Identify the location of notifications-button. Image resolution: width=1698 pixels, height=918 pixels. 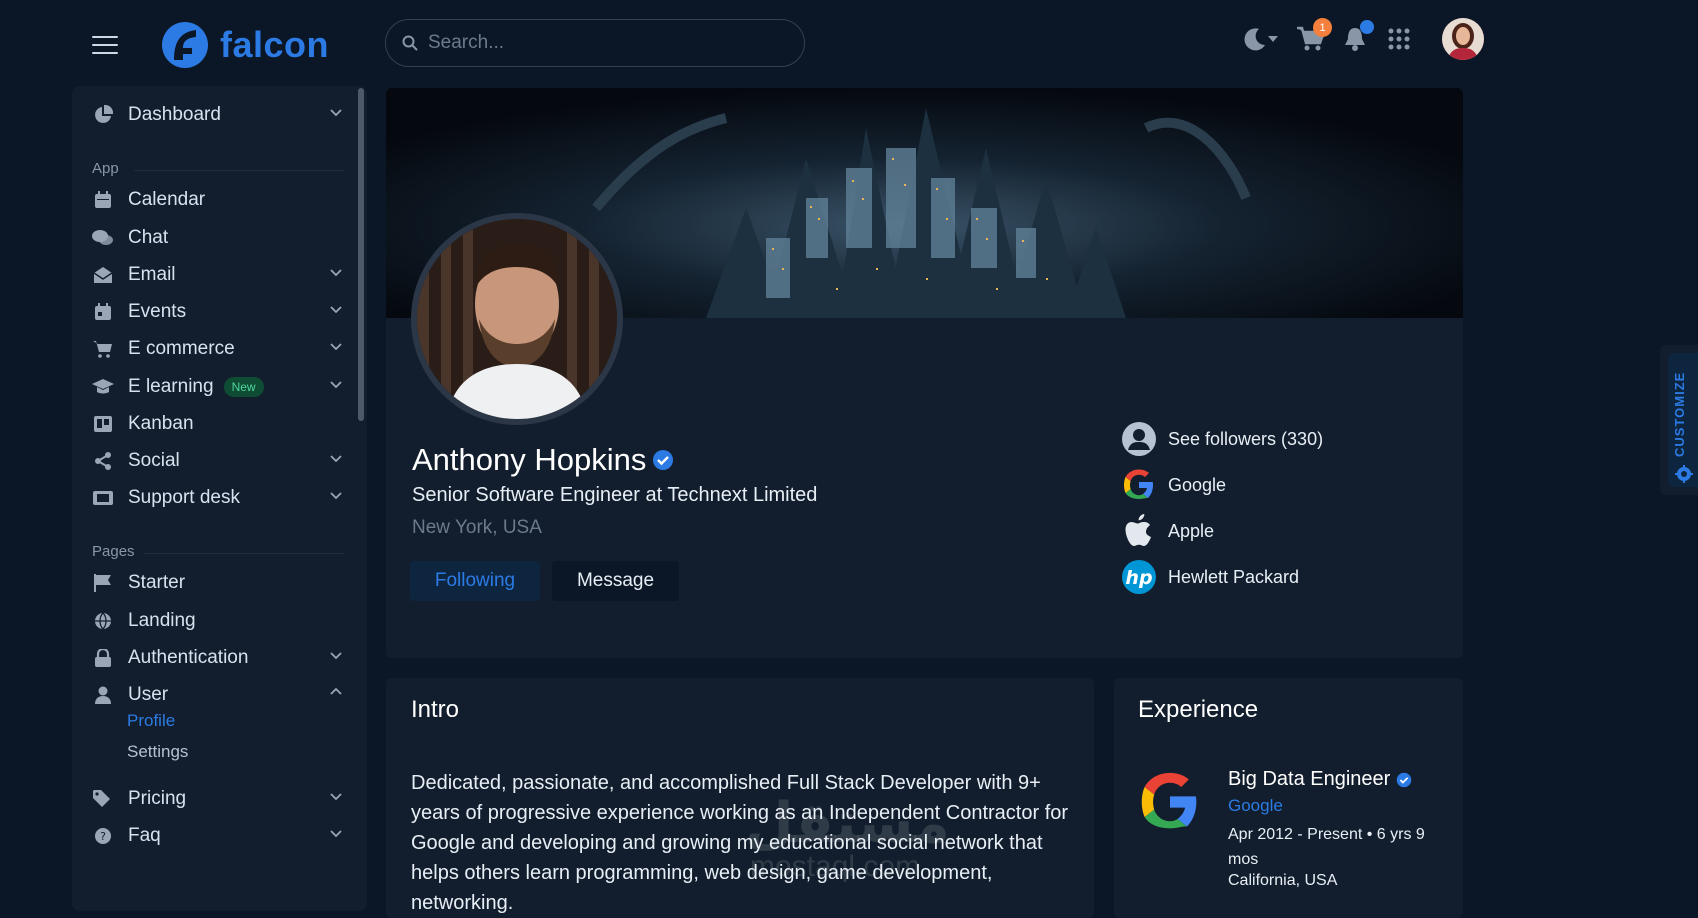
(1357, 37).